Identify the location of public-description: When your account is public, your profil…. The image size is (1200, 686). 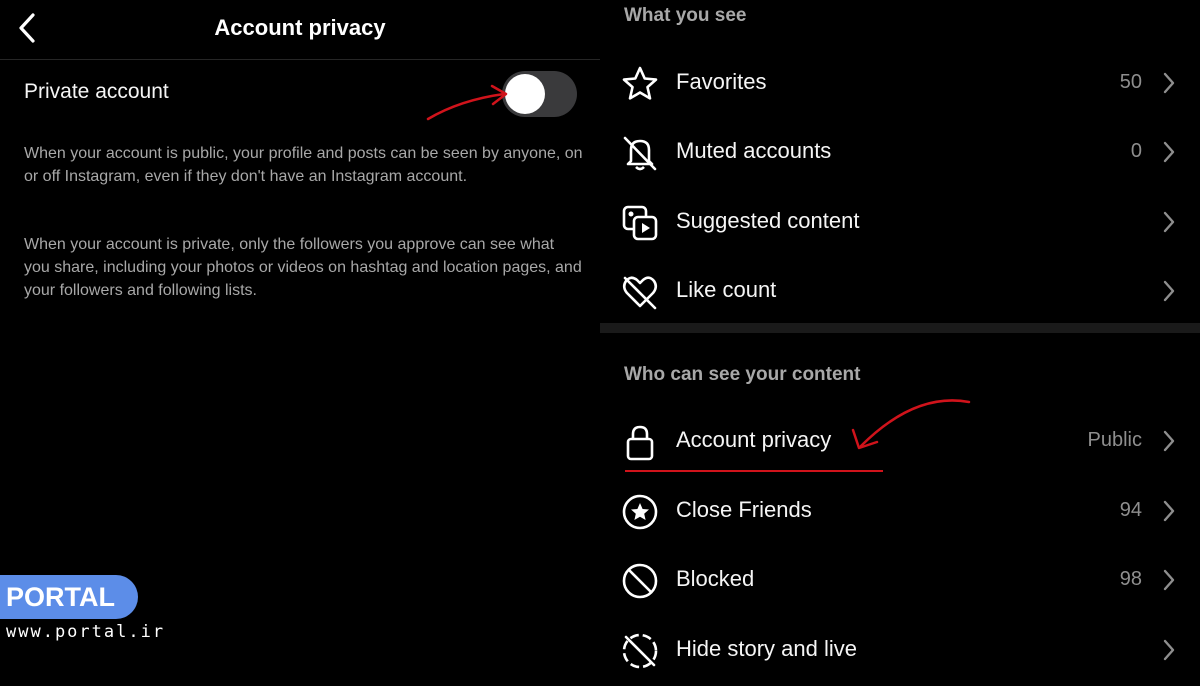
(303, 165).